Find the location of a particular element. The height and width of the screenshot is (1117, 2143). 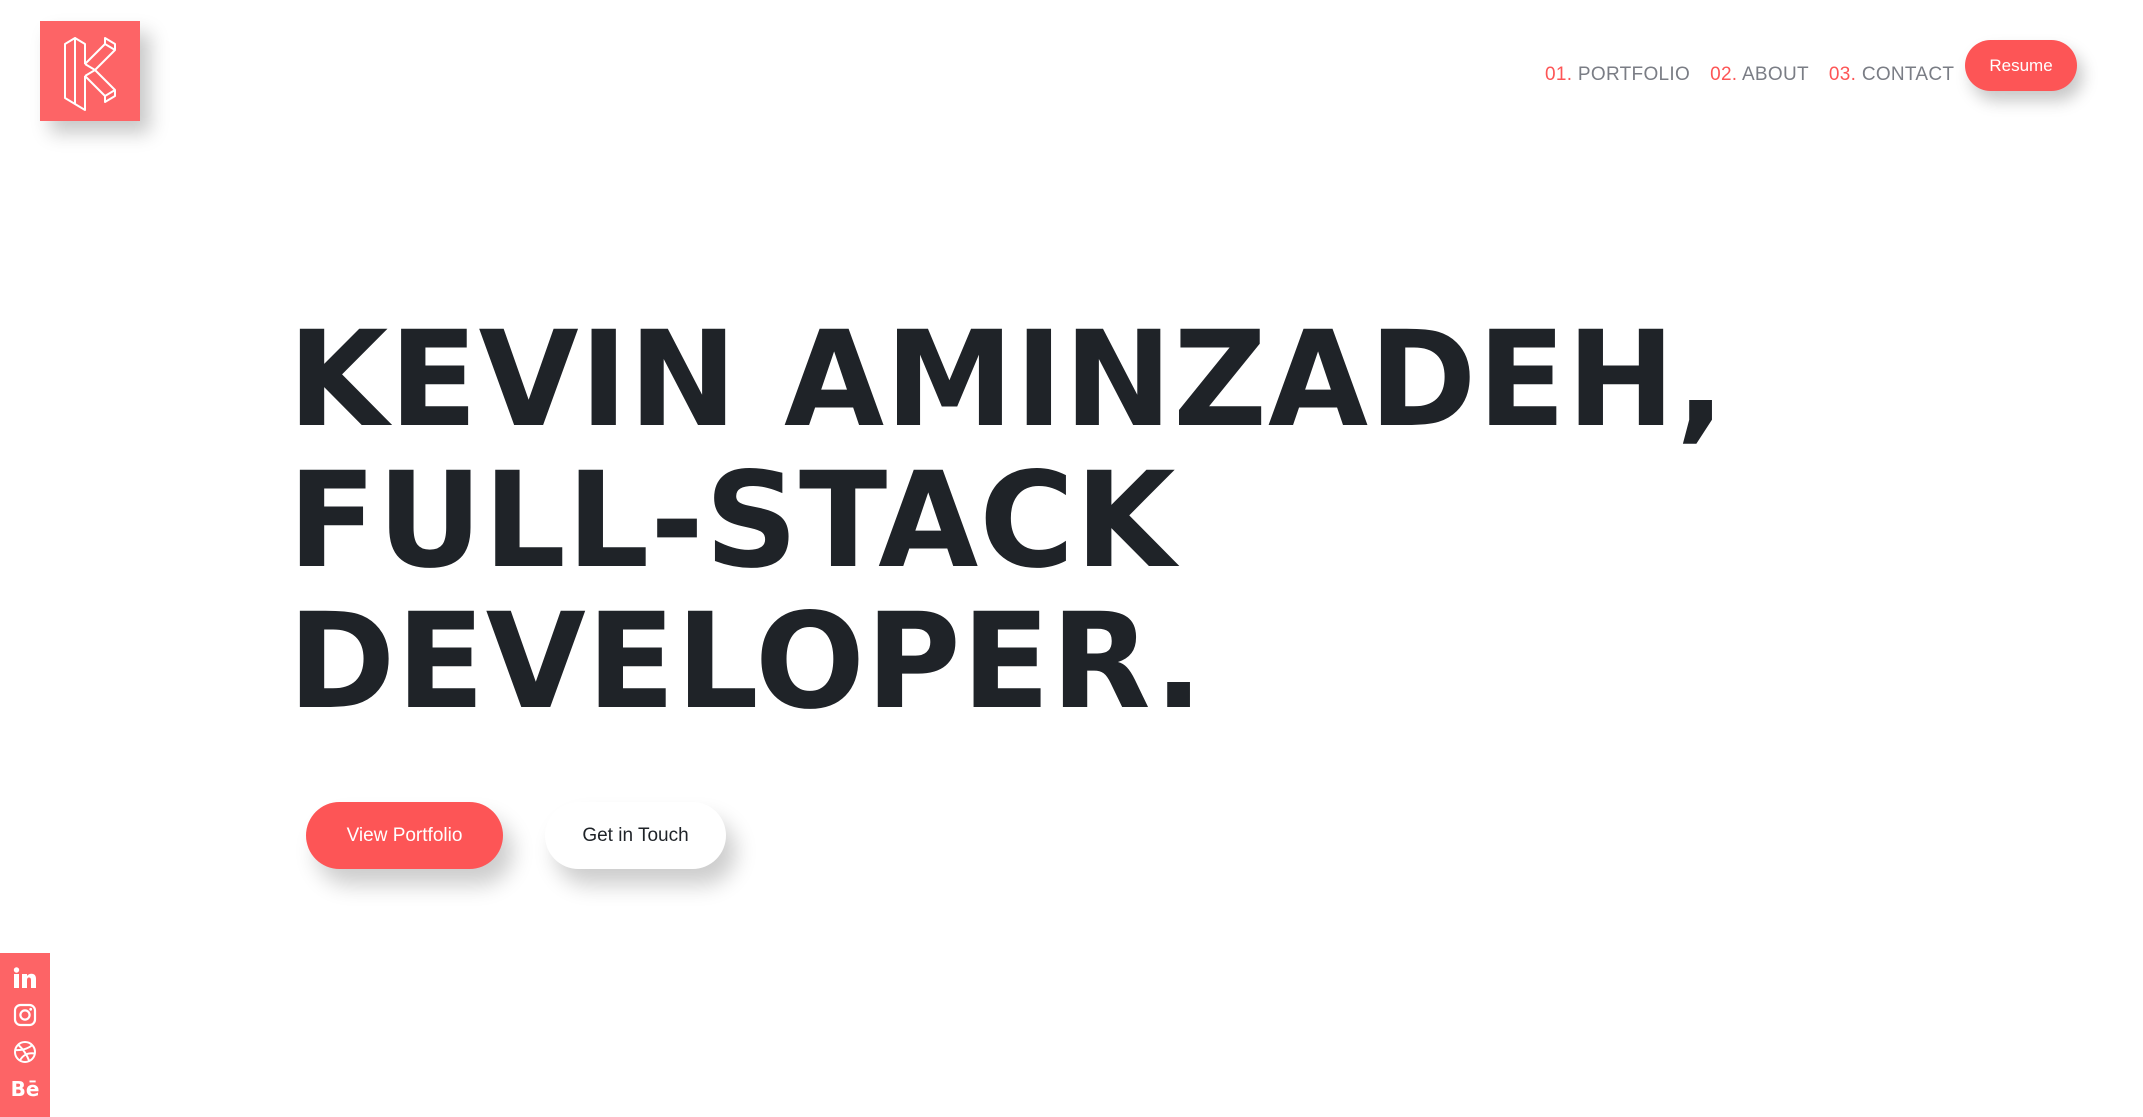

nav-link-about: 02. ABOUT is located at coordinates (1759, 75).